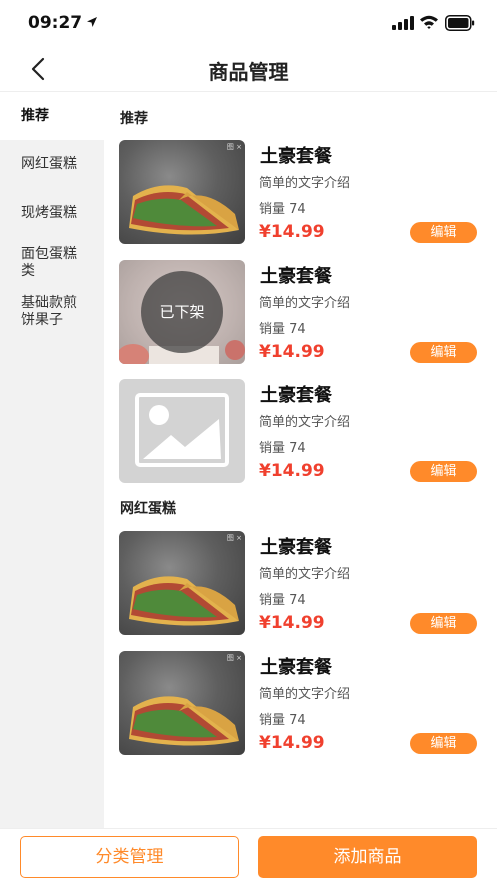 The height and width of the screenshot is (883, 497). Describe the element at coordinates (300, 431) in the screenshot. I see `product-card: 土豪套餐 简单的文字介绍 销量 74 ¥14.99 编辑` at that location.